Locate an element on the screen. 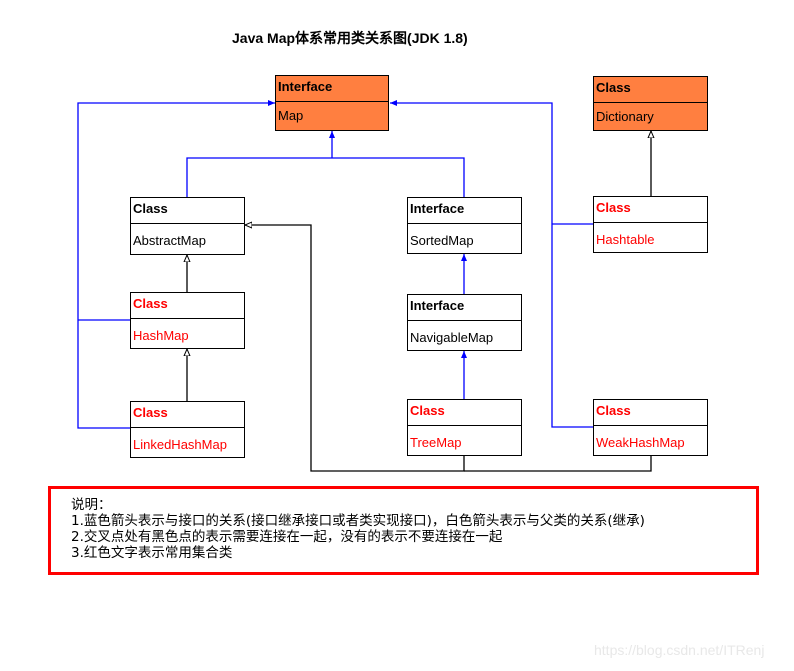 This screenshot has height=671, width=794. node-abstractmap: Class AbstractMap is located at coordinates (187, 226).